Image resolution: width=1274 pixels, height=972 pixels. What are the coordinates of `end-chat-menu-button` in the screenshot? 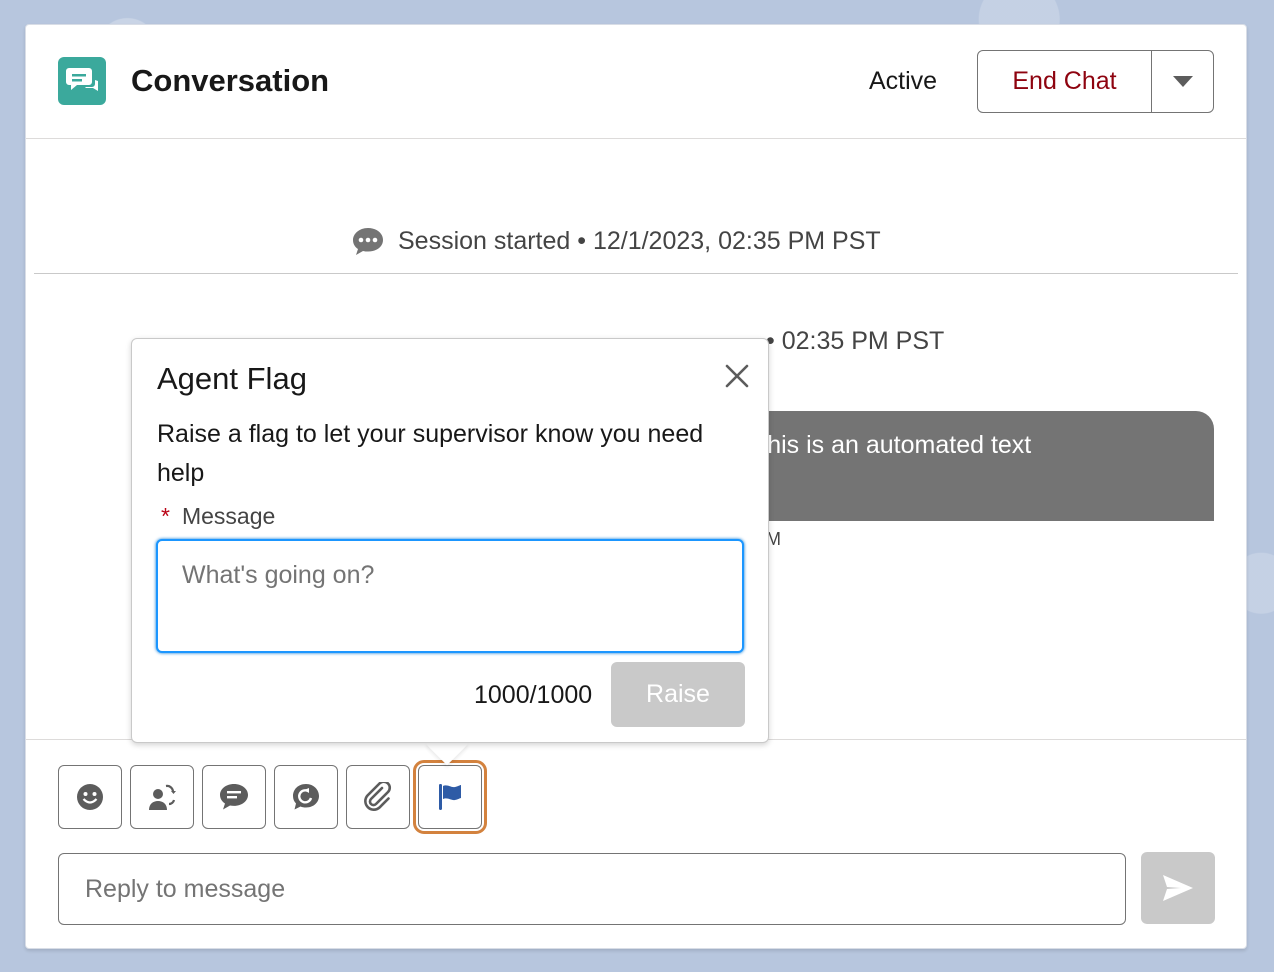 It's located at (1182, 81).